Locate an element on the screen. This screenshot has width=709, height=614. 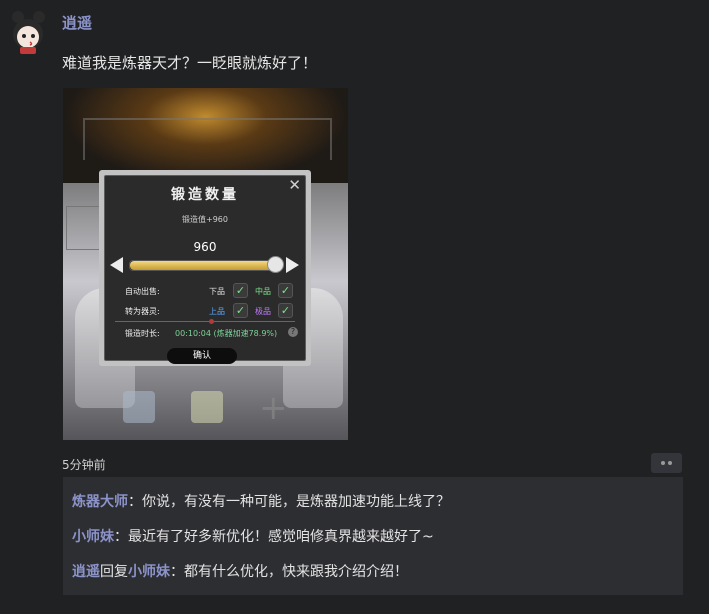
quantity-slider is located at coordinates (205, 265).